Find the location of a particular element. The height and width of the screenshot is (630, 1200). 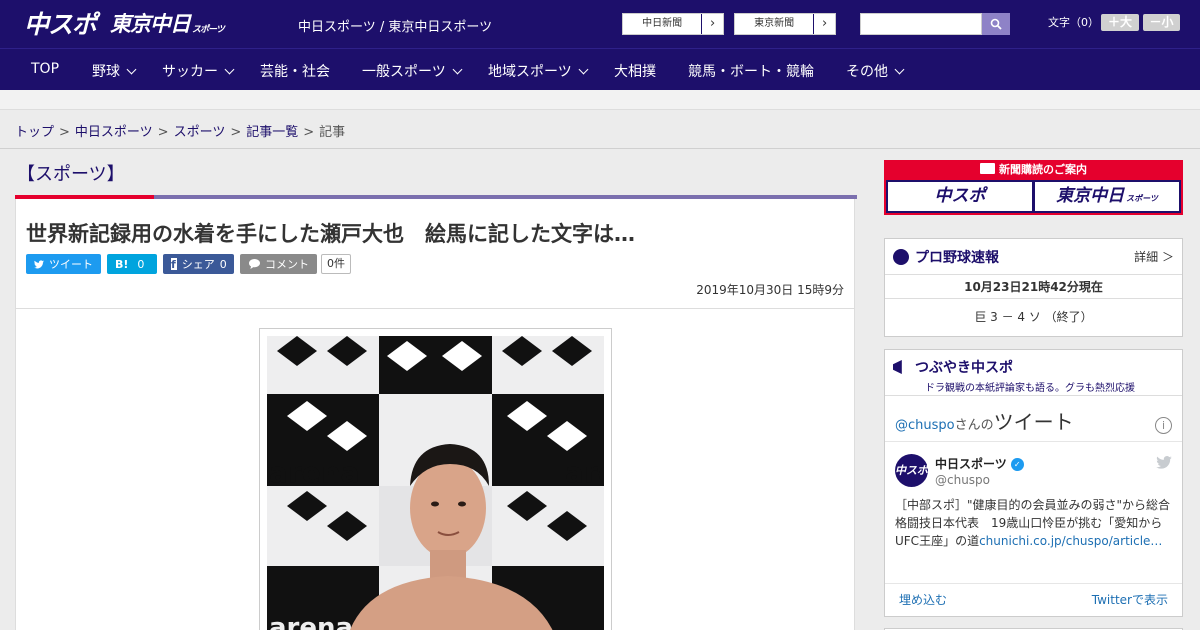

arena-logo-right: arena is located at coordinates (584, 472).